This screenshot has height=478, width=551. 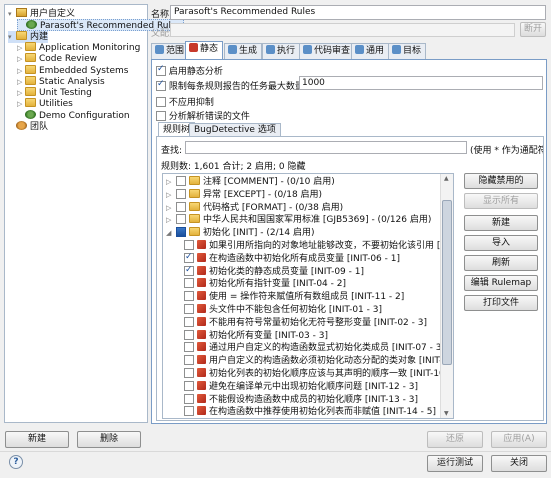 I want to click on no-suppress-row: 不应用抑制, so click(x=185, y=101).